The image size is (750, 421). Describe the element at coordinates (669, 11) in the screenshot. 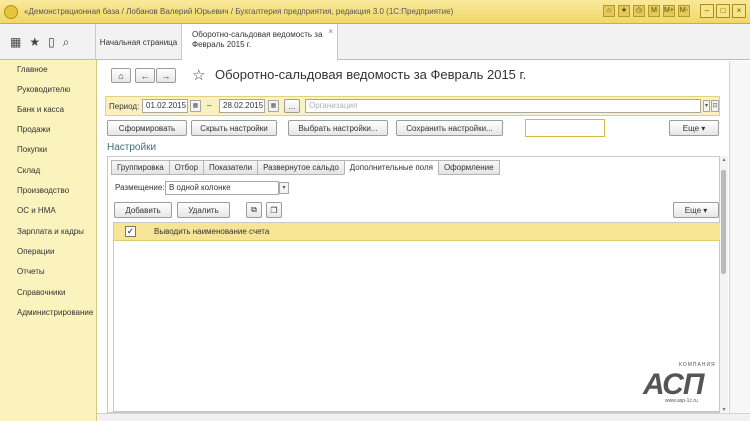

I see `mem-plus-button: М+` at that location.